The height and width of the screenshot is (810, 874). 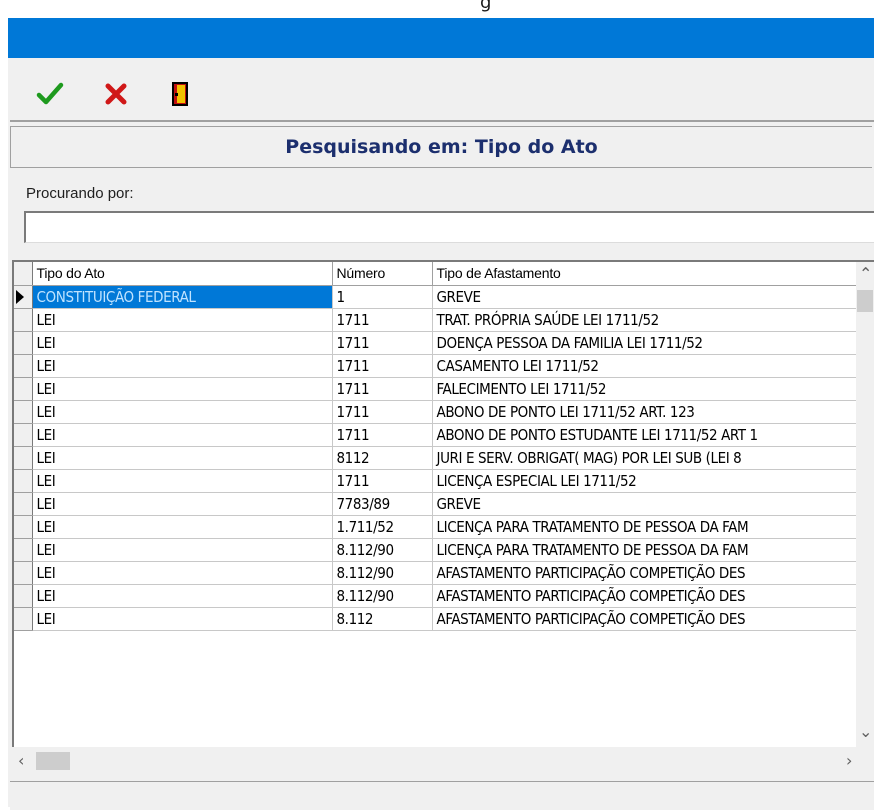 What do you see at coordinates (53, 761) in the screenshot?
I see `horizontal-scroll-thumb` at bounding box center [53, 761].